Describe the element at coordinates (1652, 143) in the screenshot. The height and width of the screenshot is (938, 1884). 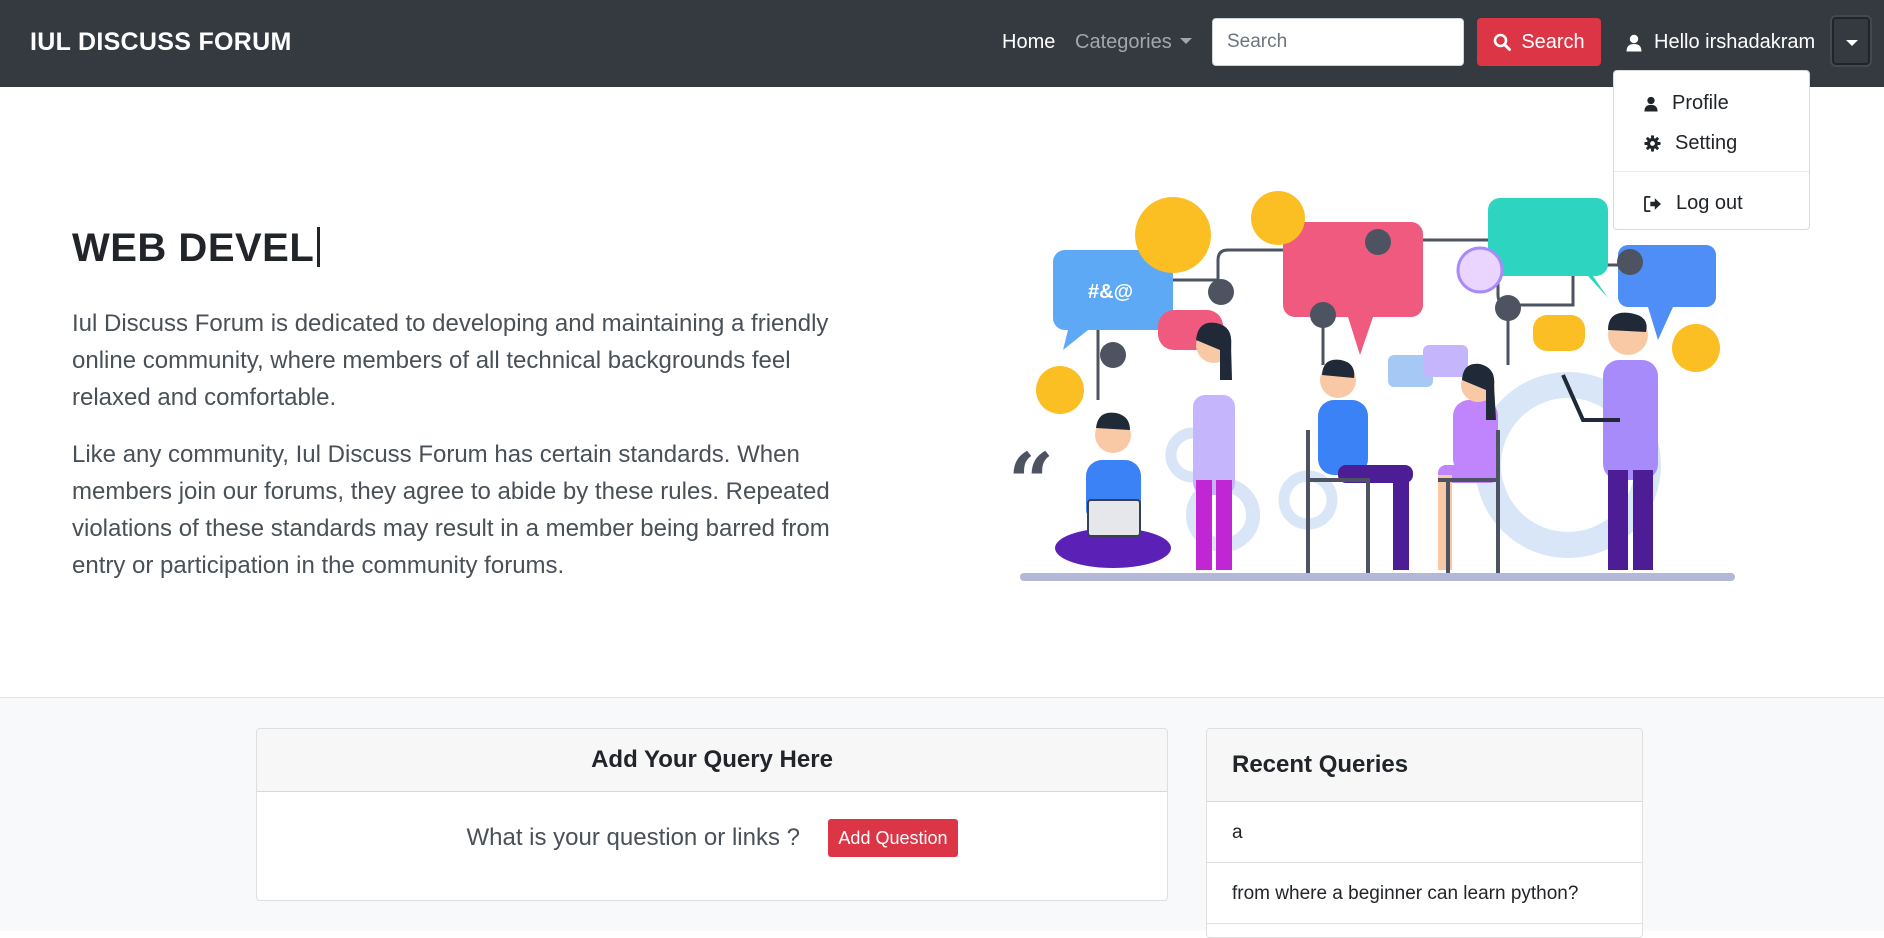
I see `gear-icon` at that location.